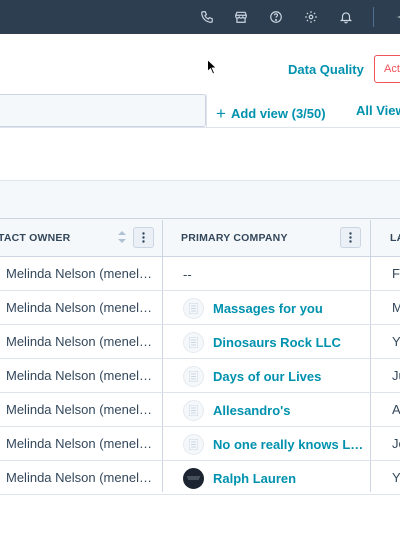 The width and height of the screenshot is (400, 555). I want to click on mouse-cursor-icon, so click(212, 69).